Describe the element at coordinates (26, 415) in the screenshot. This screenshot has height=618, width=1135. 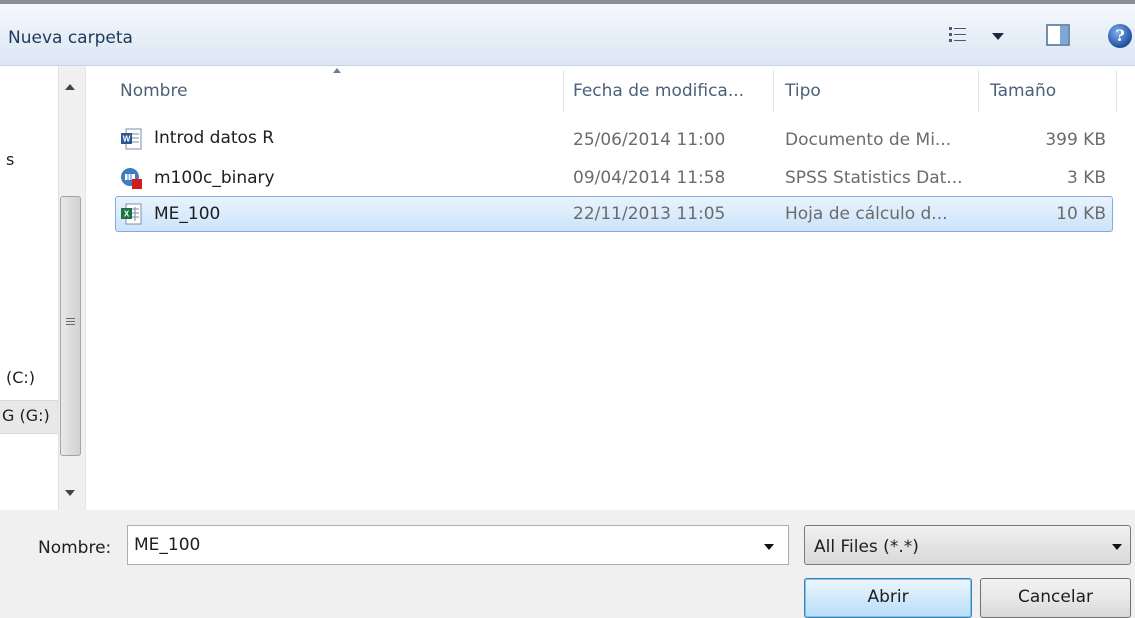
I see `navigation-item-drive-g: G (G:)` at that location.